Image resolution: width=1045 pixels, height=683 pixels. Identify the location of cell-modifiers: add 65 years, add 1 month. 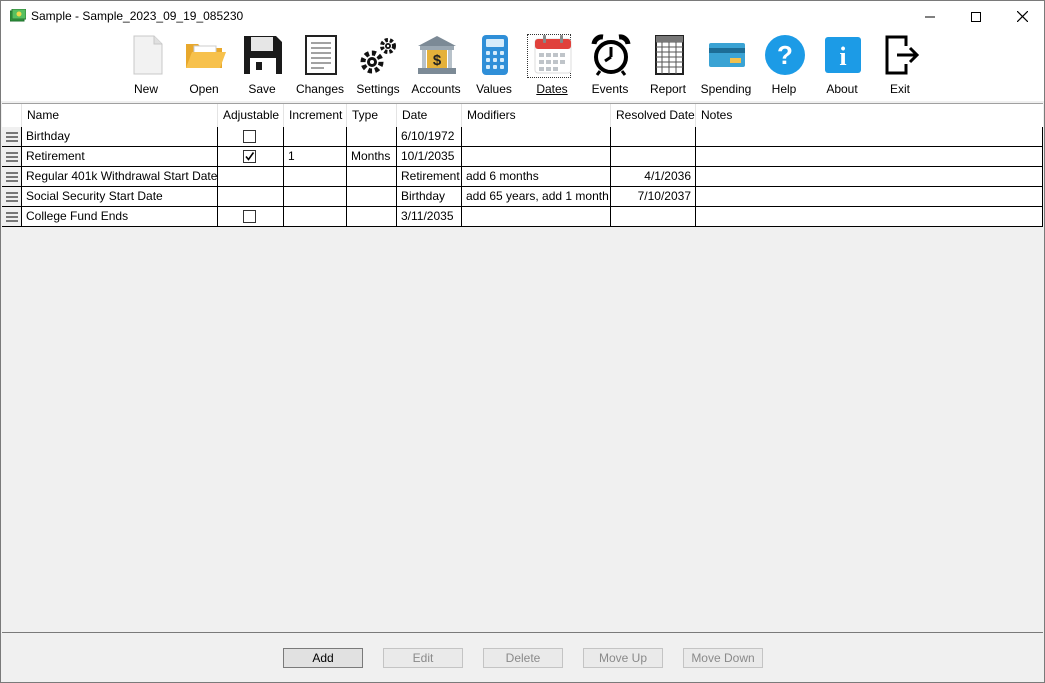
(536, 197).